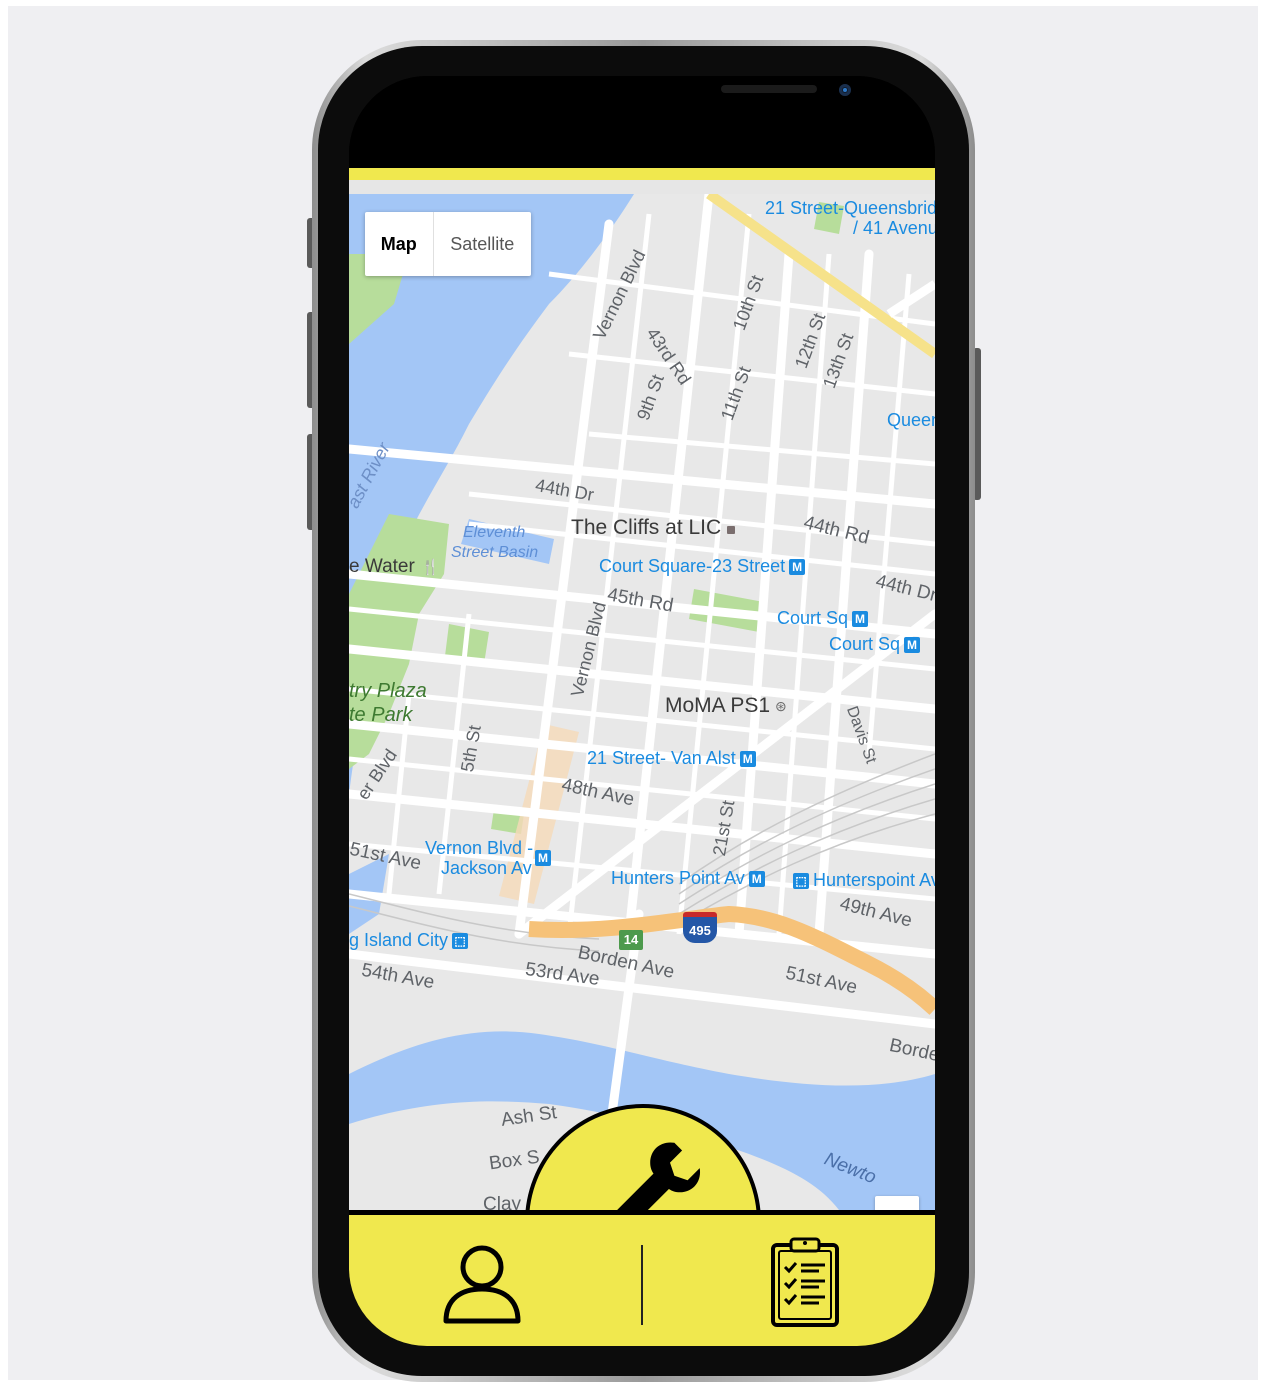 Image resolution: width=1264 pixels, height=1386 pixels. What do you see at coordinates (479, 848) in the screenshot?
I see `transit-vernon-jackson-1: Vernon Blvd -` at bounding box center [479, 848].